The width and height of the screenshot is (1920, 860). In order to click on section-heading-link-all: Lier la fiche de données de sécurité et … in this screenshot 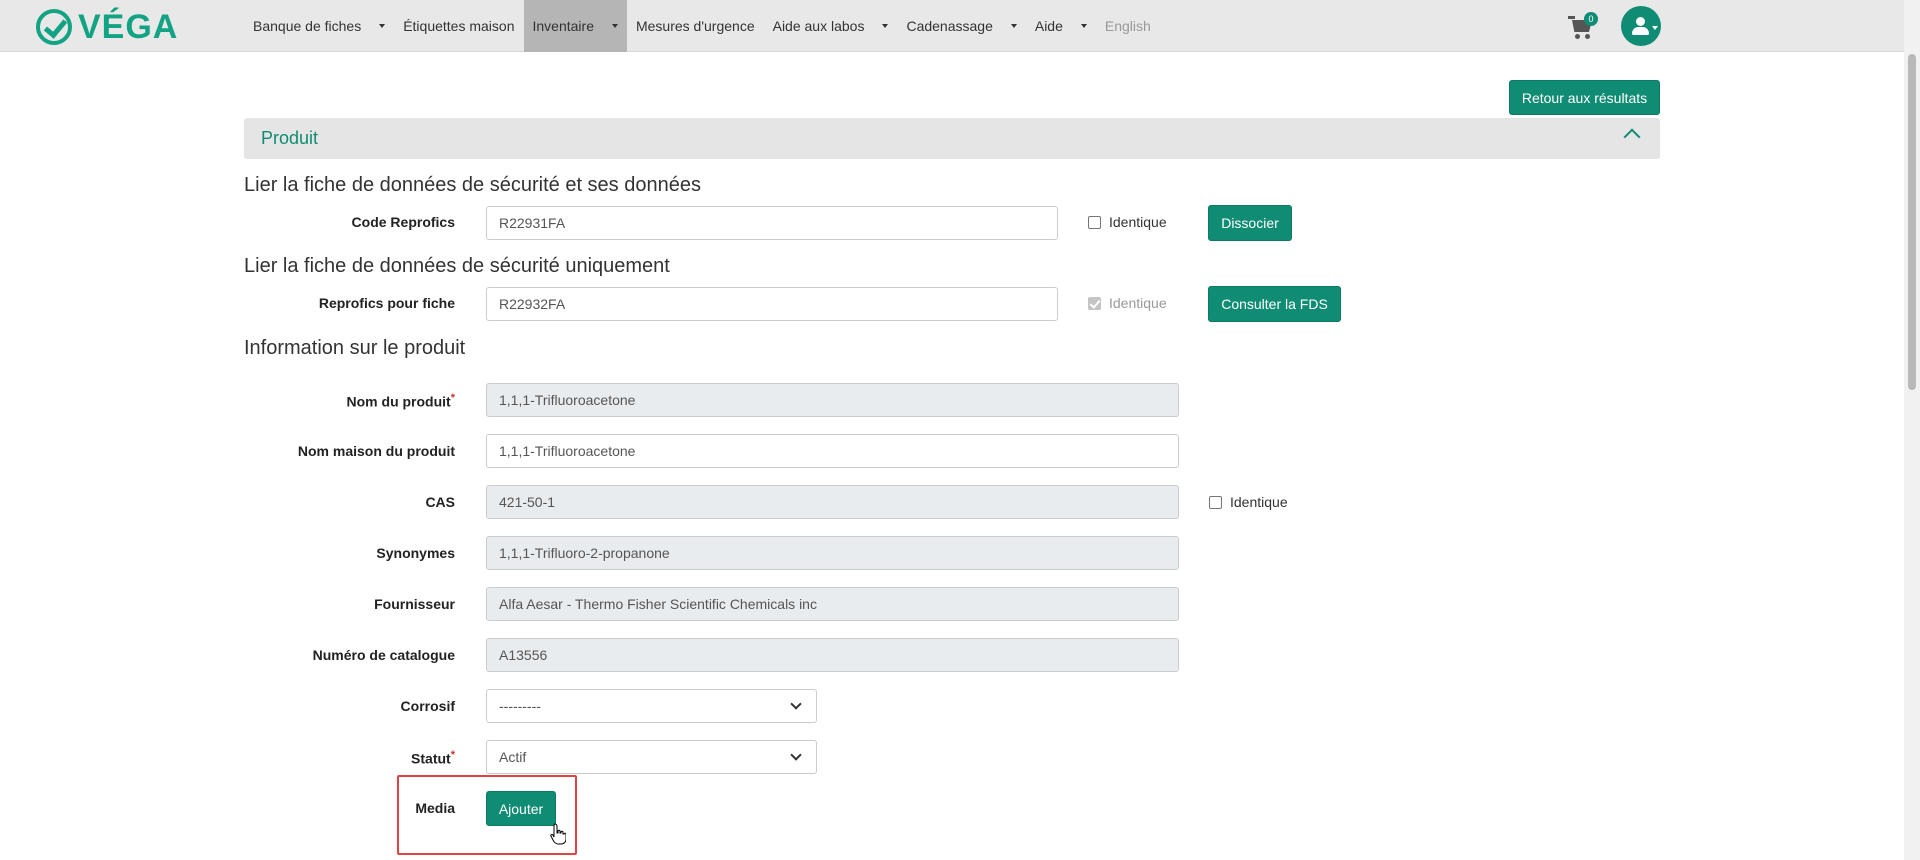, I will do `click(472, 185)`.